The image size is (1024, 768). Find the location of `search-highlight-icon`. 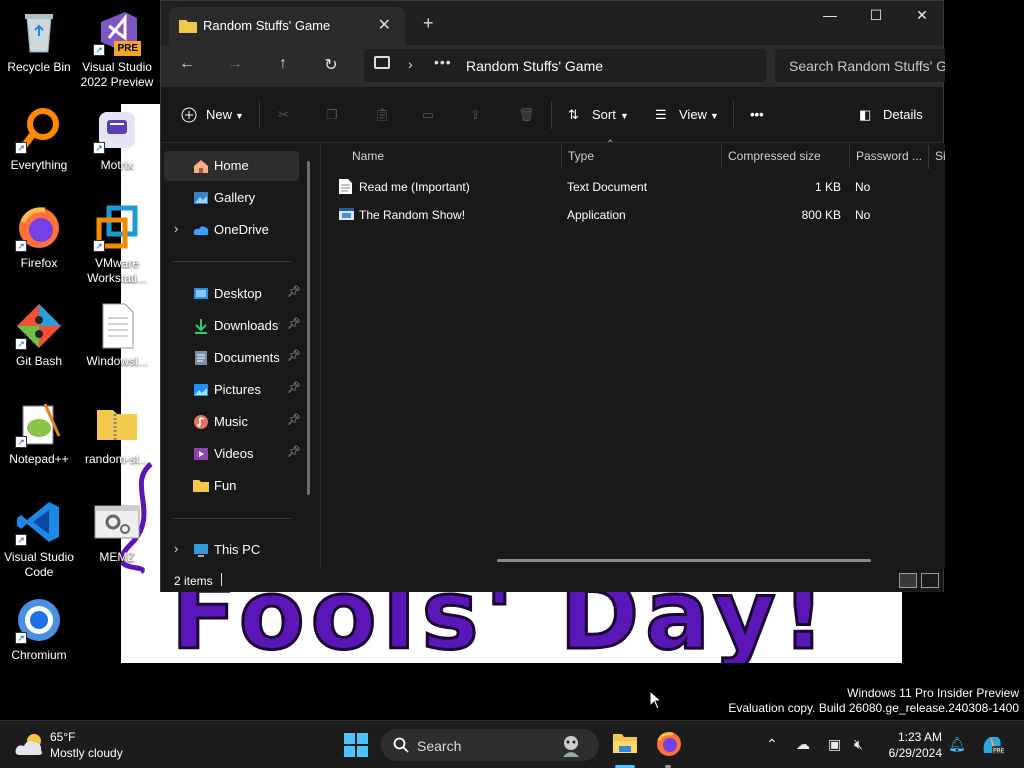

search-highlight-icon is located at coordinates (571, 746).